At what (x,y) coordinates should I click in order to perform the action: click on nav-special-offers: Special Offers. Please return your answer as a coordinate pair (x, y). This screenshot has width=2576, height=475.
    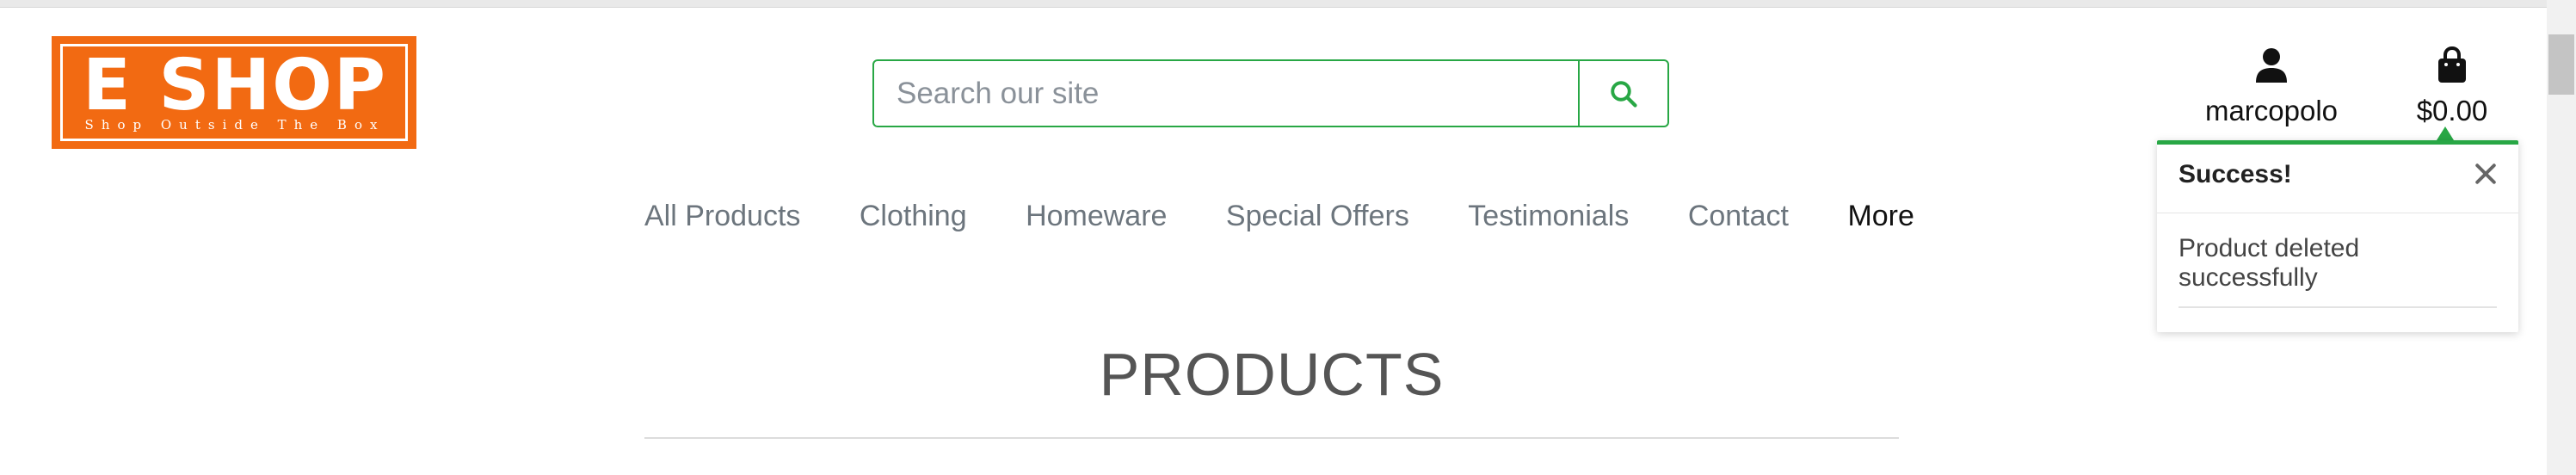
    Looking at the image, I should click on (1317, 216).